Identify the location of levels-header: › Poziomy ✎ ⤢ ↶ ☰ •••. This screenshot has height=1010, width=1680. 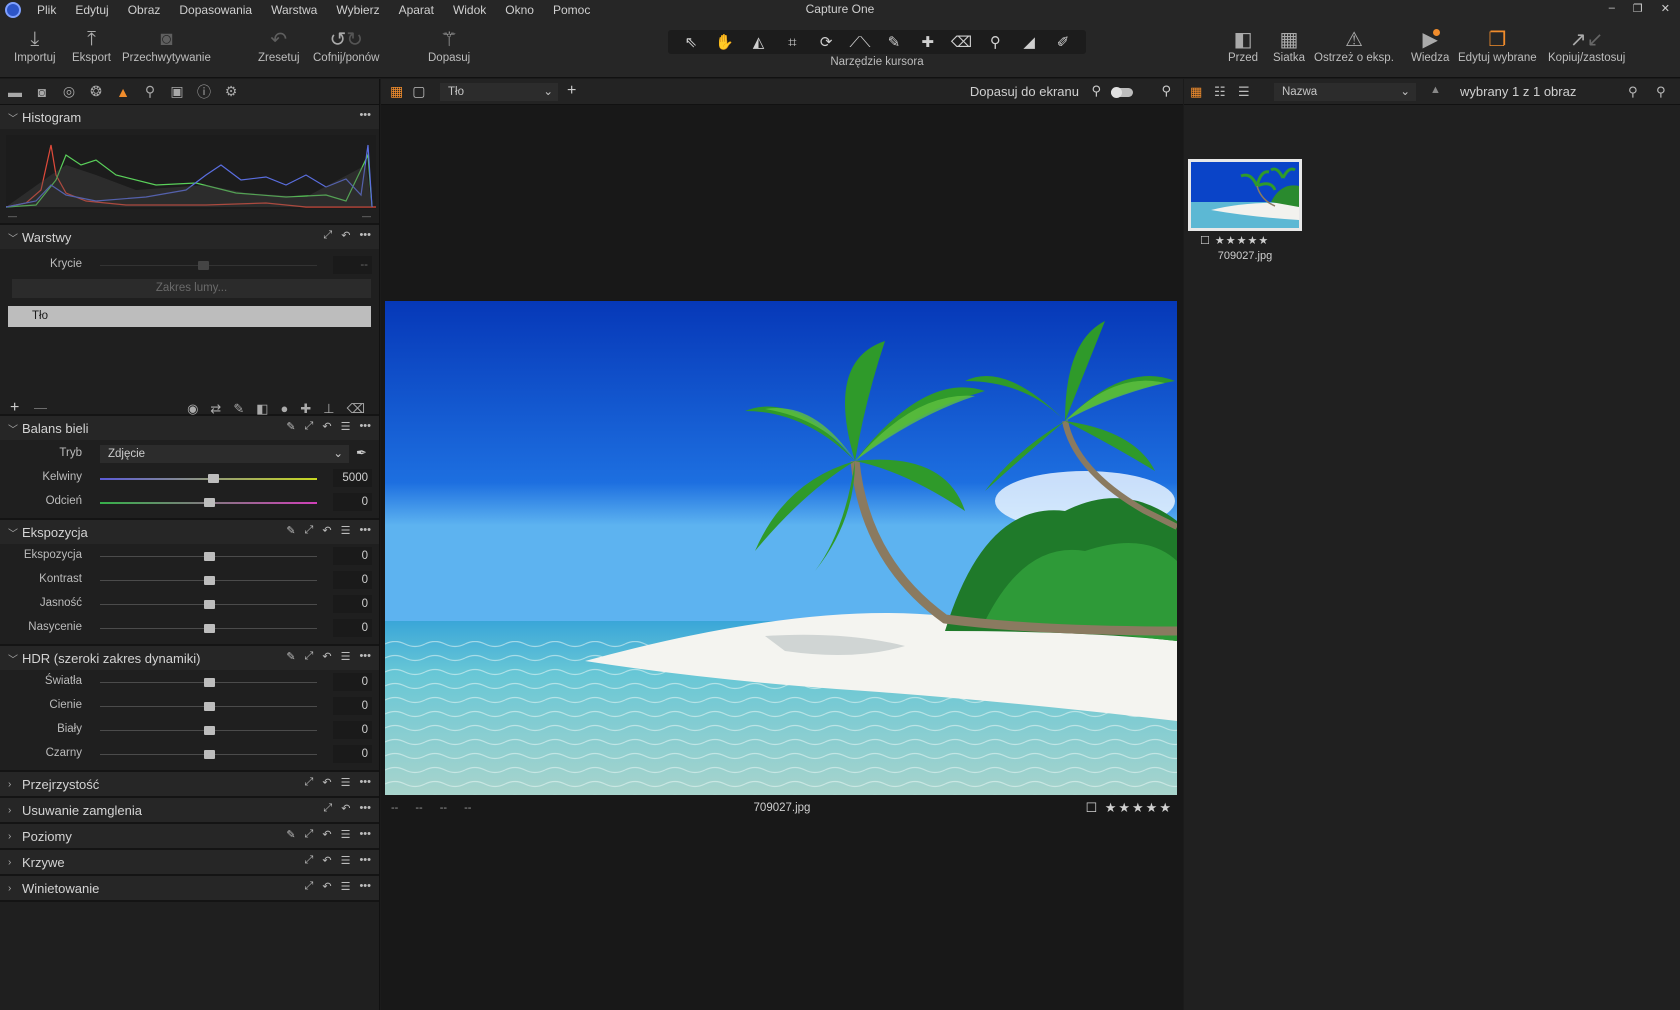
(189, 836).